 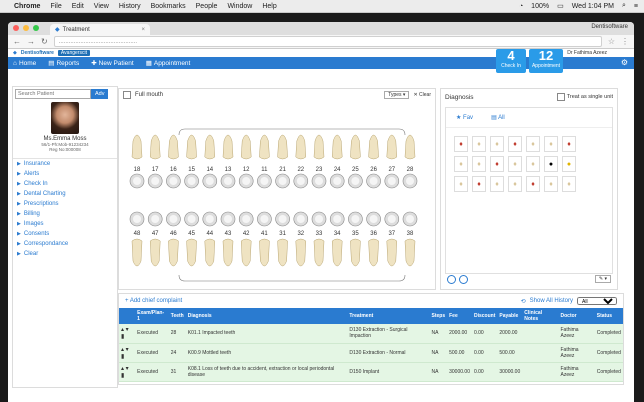 What do you see at coordinates (78, 6) in the screenshot?
I see `mac-menu-item: Edit` at bounding box center [78, 6].